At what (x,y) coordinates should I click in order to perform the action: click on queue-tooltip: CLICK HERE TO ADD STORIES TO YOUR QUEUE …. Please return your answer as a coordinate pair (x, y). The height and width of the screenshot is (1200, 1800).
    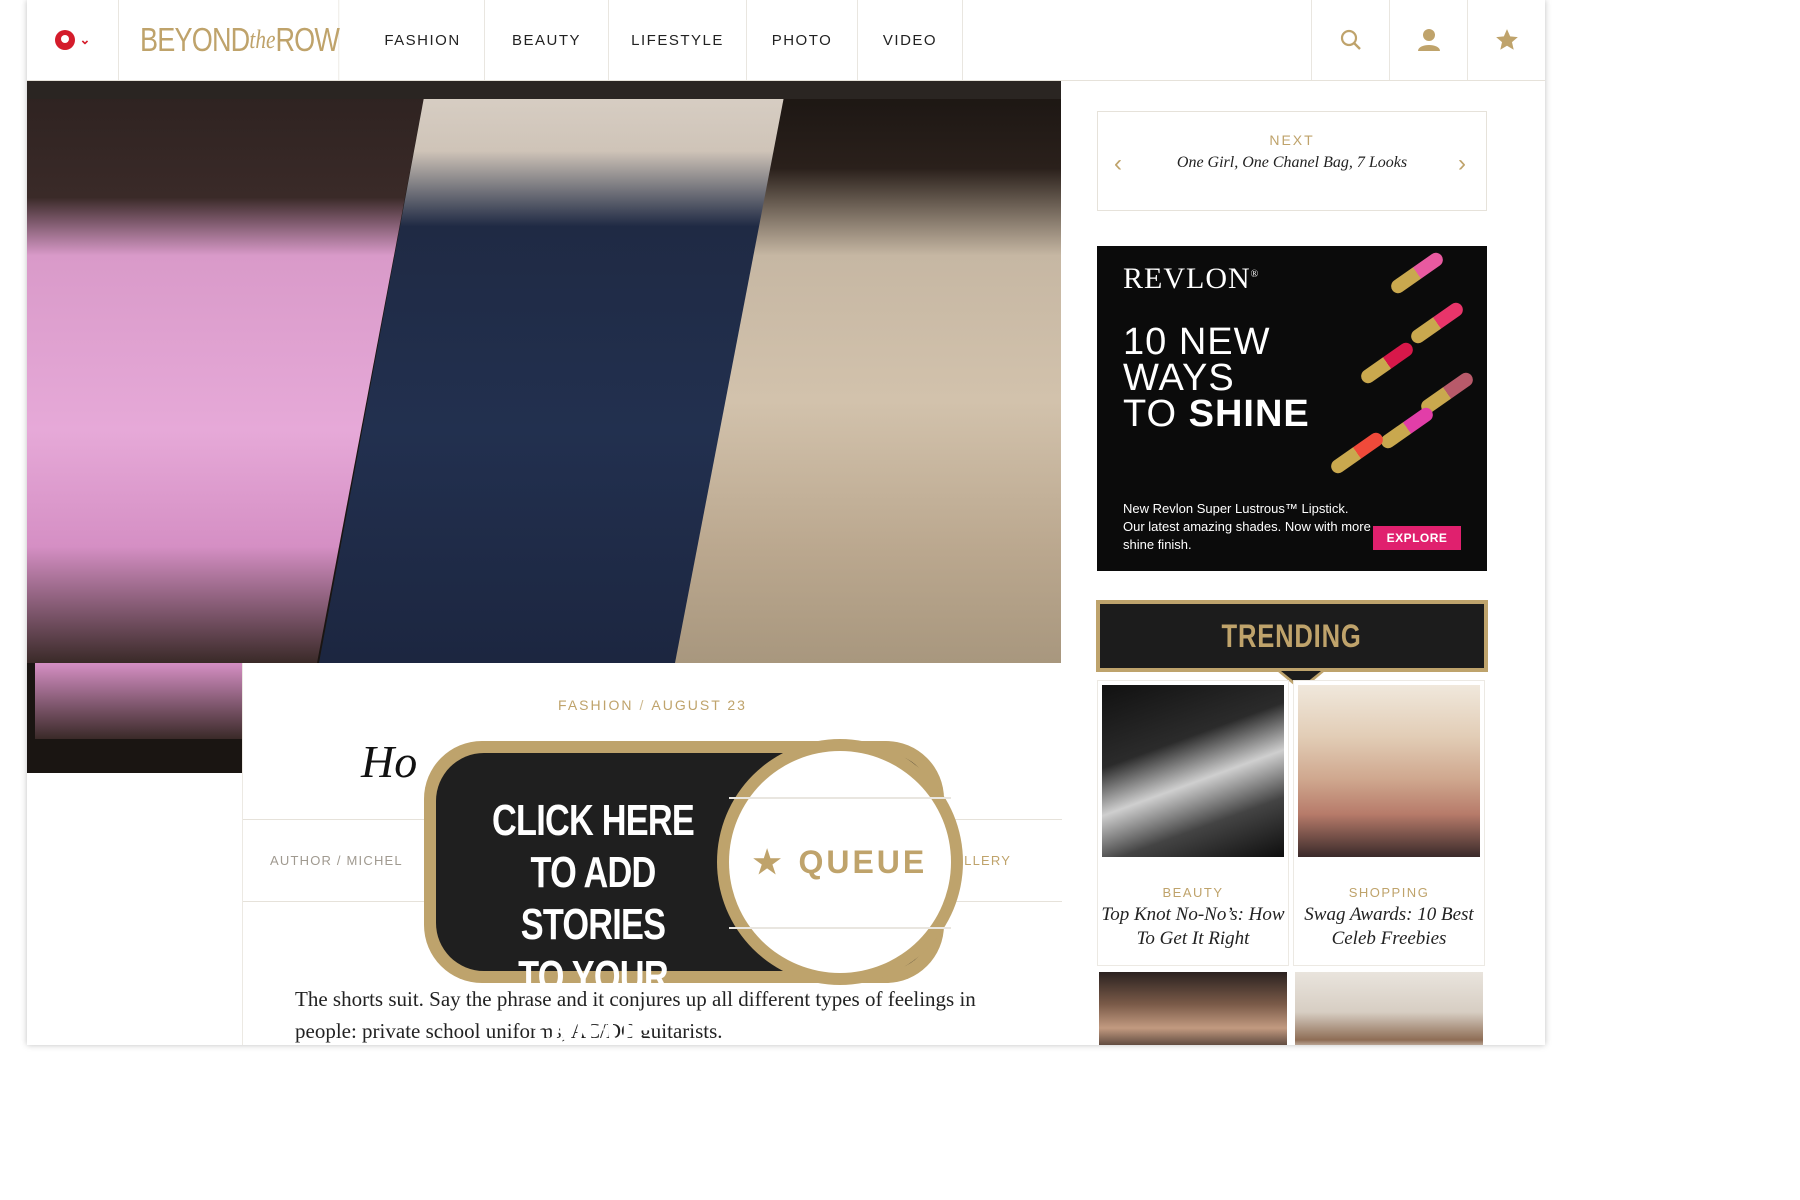
    Looking at the image, I should click on (695, 892).